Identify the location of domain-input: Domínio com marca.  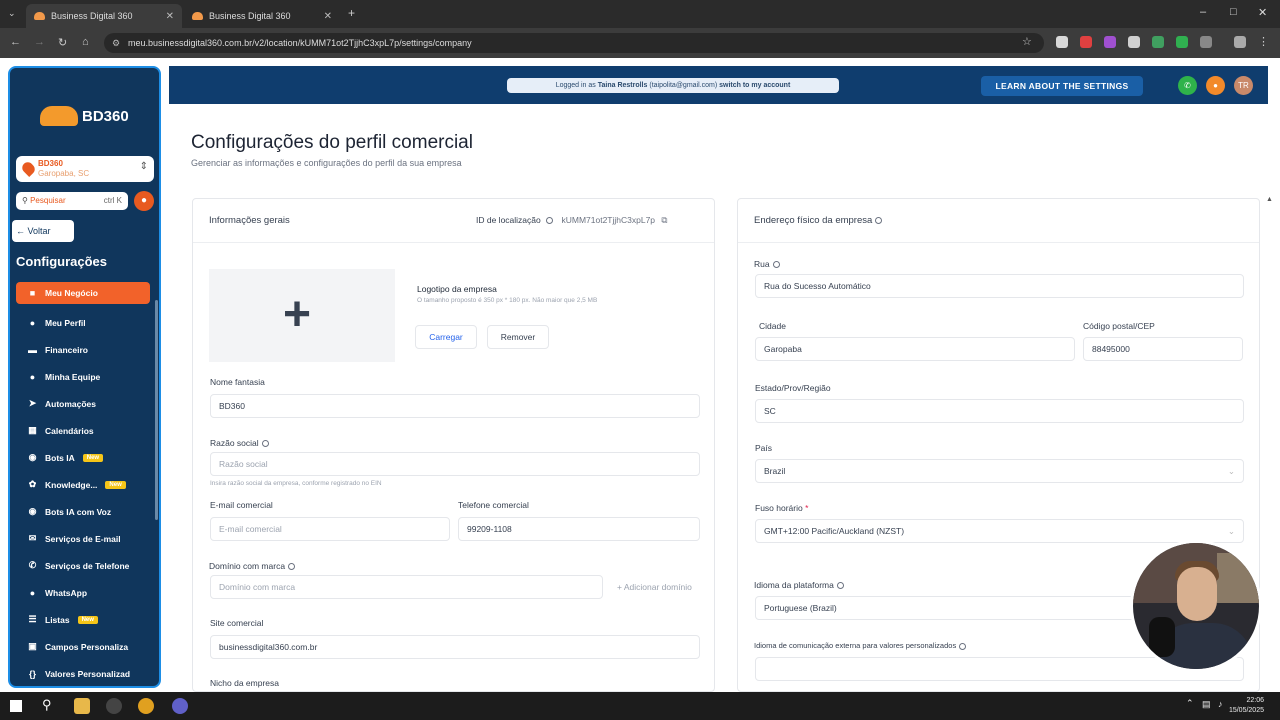
(406, 587).